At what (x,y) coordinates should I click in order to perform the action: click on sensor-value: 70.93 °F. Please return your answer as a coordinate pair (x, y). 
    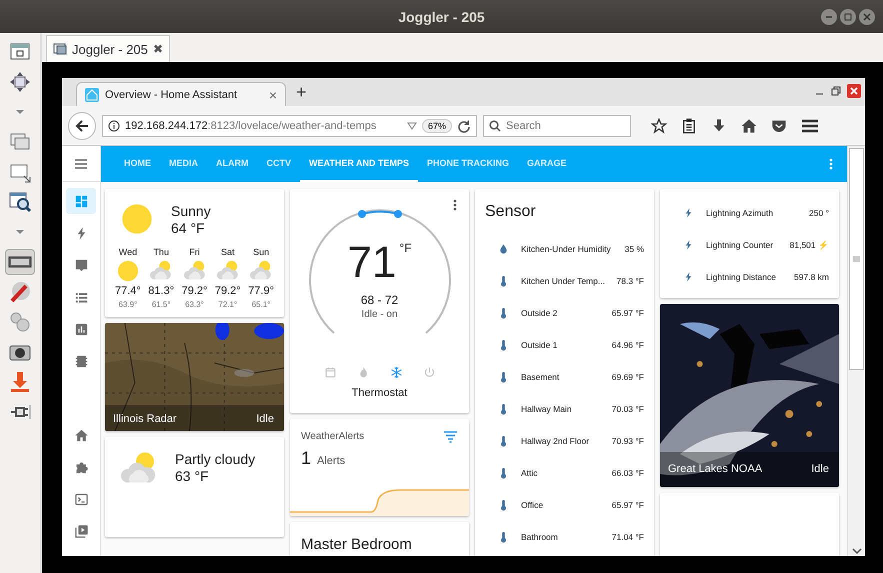
    Looking at the image, I should click on (628, 441).